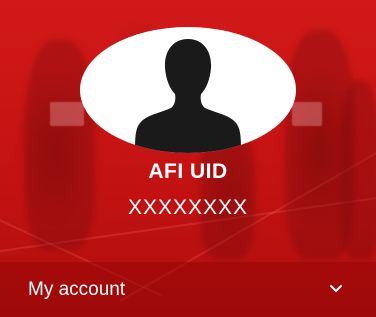  I want to click on uid-title: AFI UID, so click(188, 171).